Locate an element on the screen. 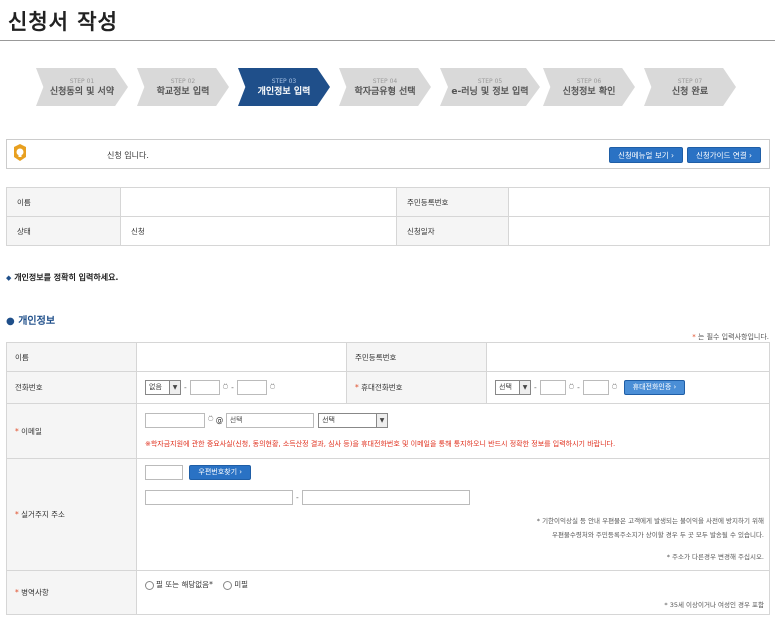  military-done-radio is located at coordinates (149, 585).